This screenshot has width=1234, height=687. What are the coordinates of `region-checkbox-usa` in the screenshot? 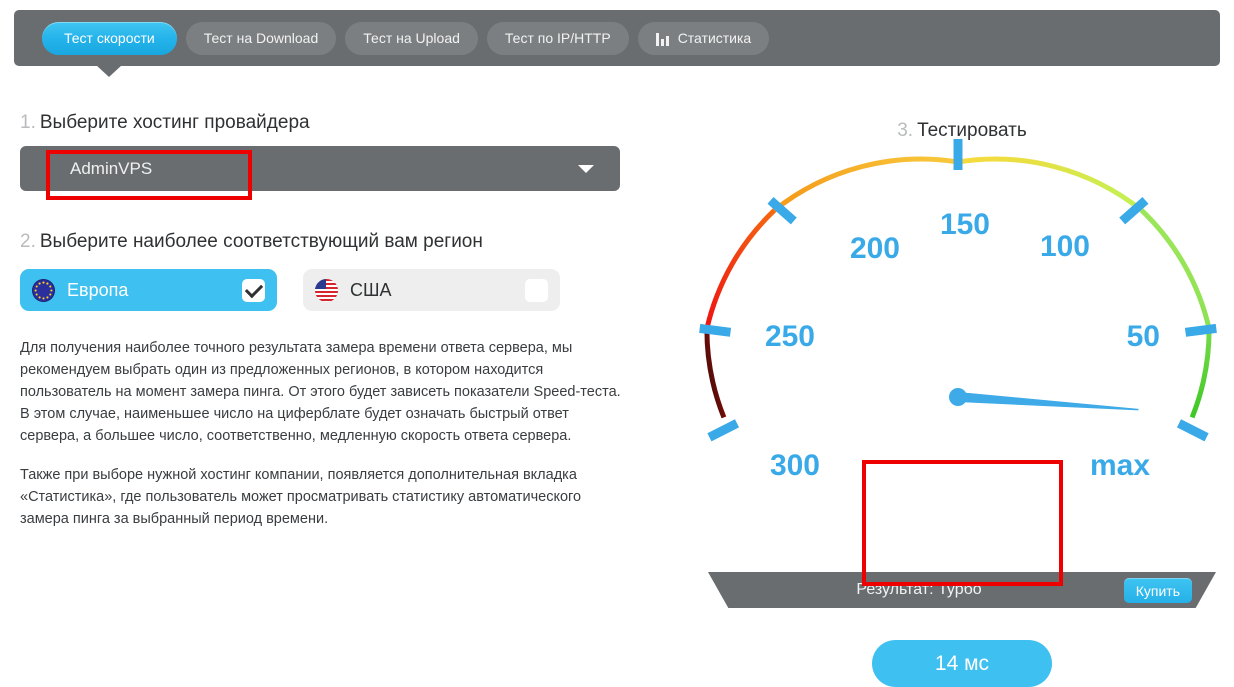 It's located at (536, 290).